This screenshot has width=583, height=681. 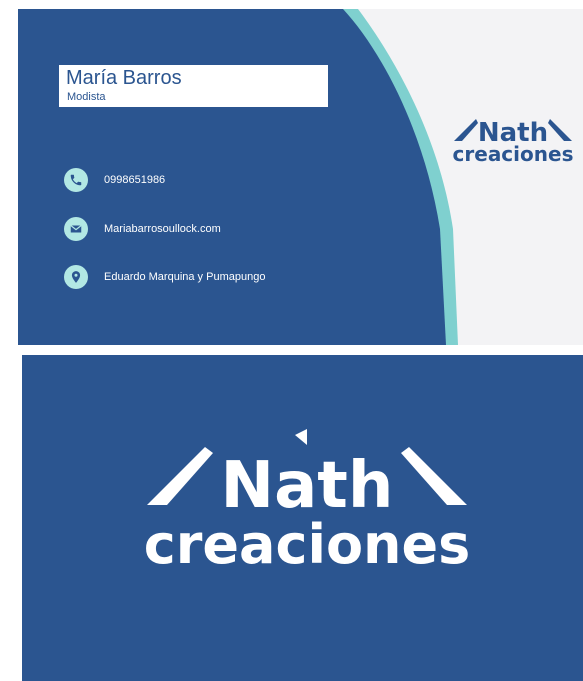 What do you see at coordinates (86, 97) in the screenshot?
I see `person-role: Modista` at bounding box center [86, 97].